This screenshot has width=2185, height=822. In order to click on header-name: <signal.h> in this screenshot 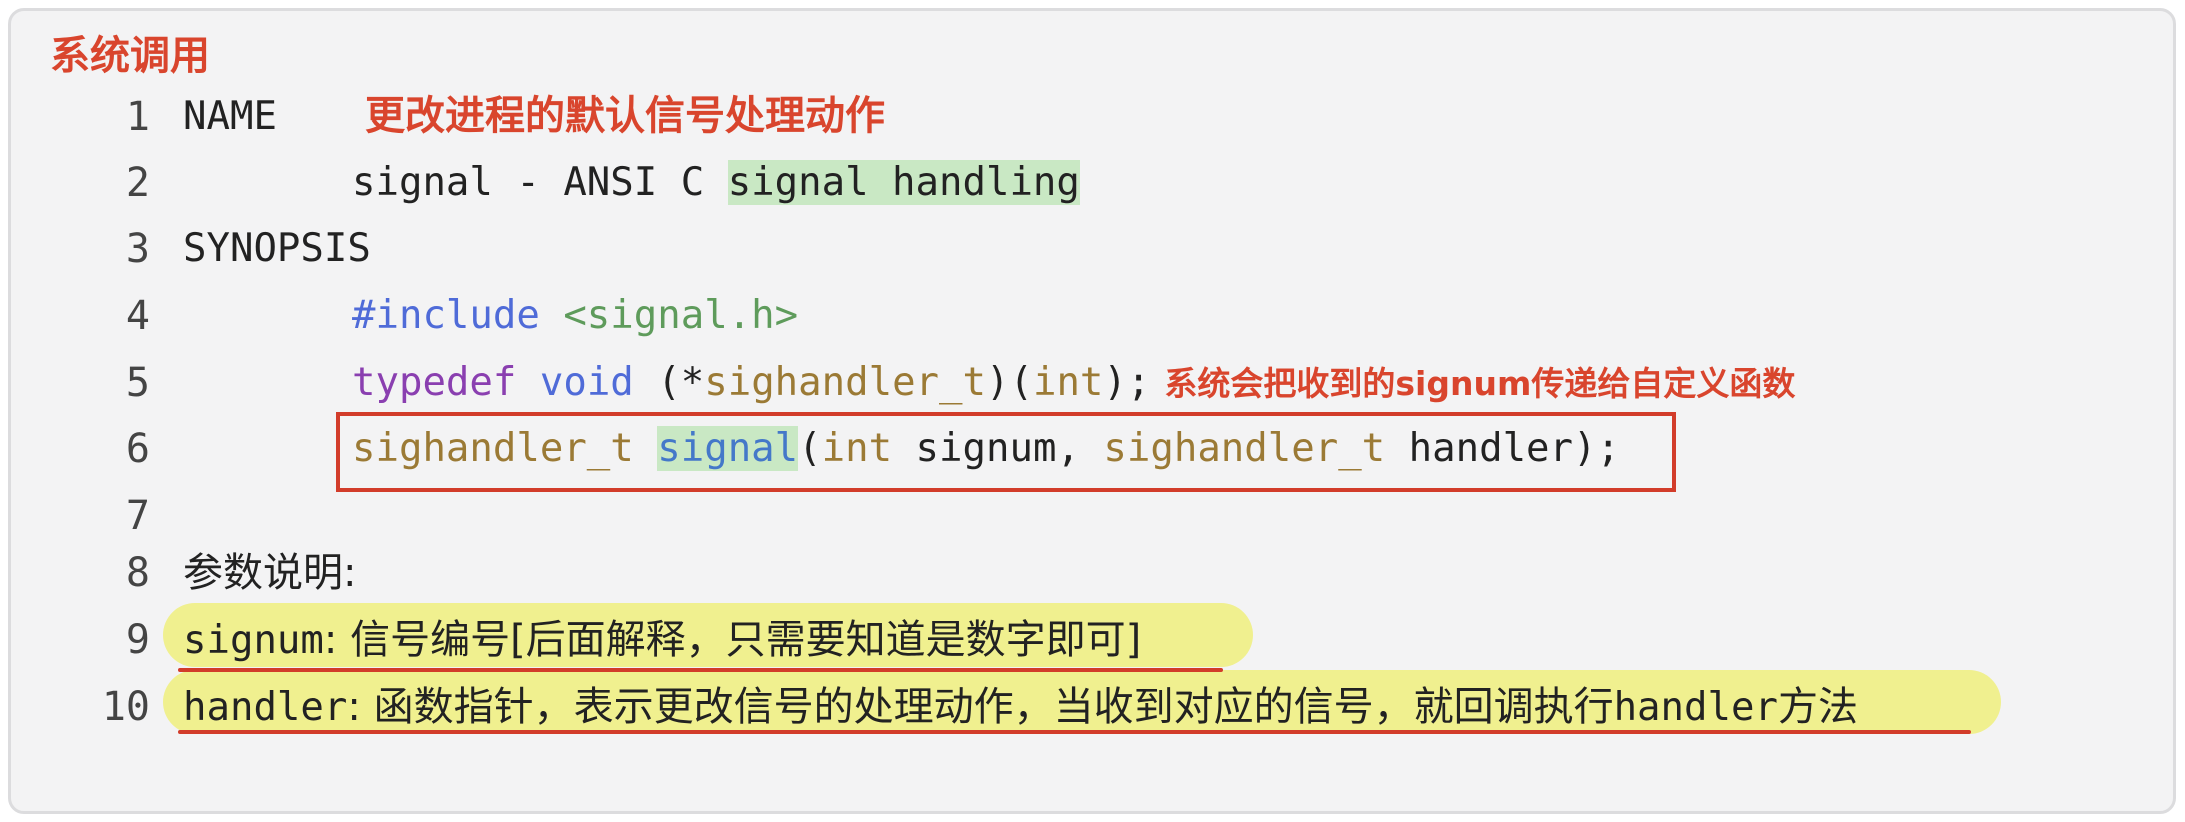, I will do `click(681, 315)`.